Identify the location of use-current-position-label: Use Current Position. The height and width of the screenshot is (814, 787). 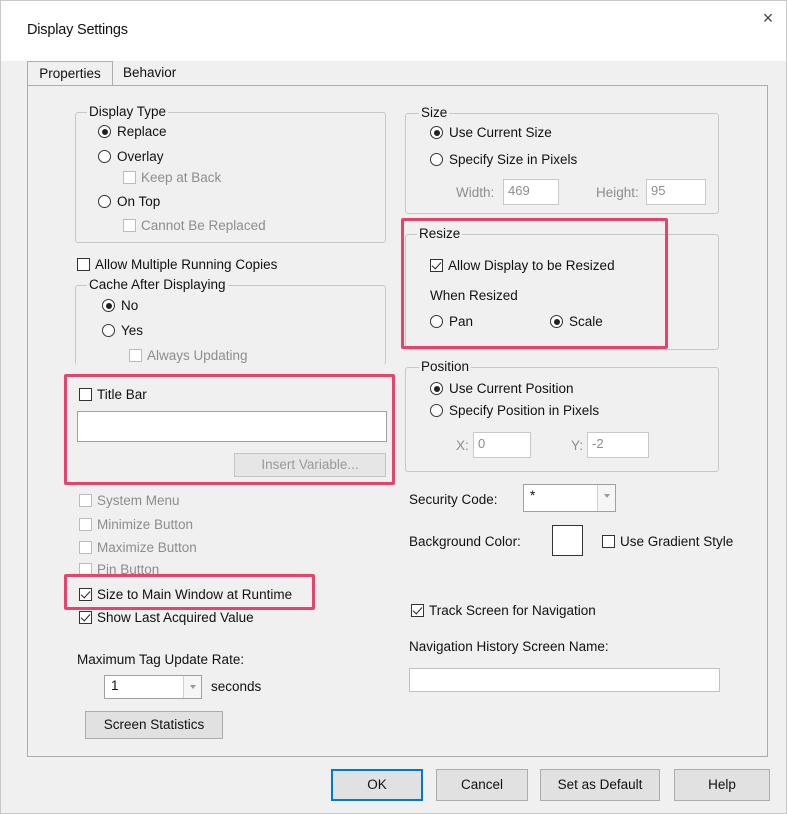
(511, 388).